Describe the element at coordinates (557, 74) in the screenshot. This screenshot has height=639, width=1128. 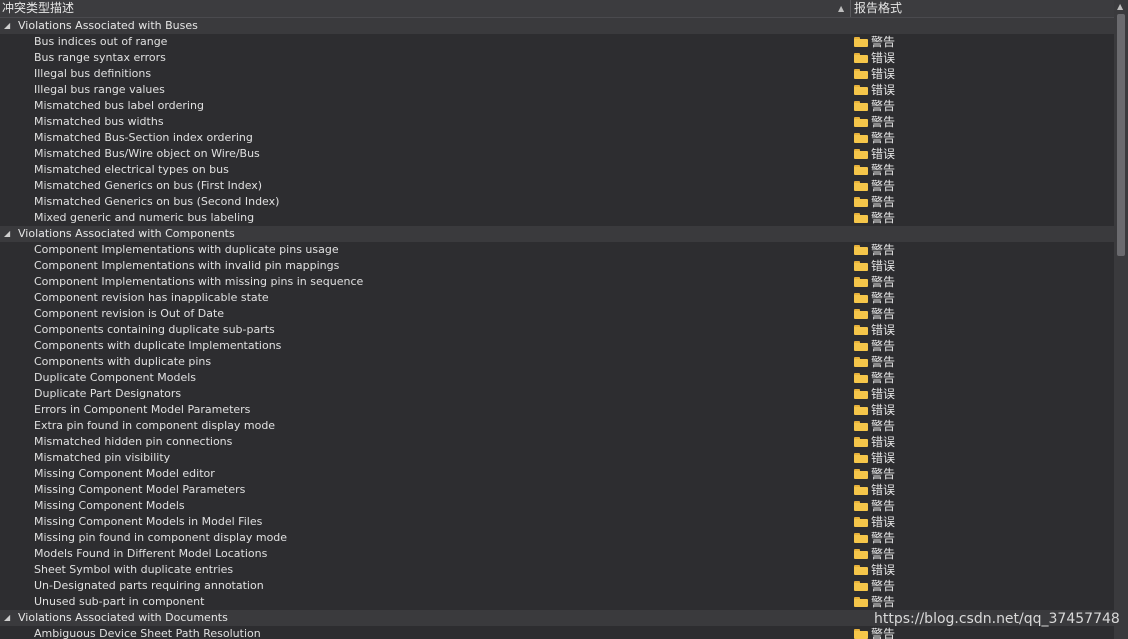
I see `violation-row: Illegal bus definitions 错误` at that location.